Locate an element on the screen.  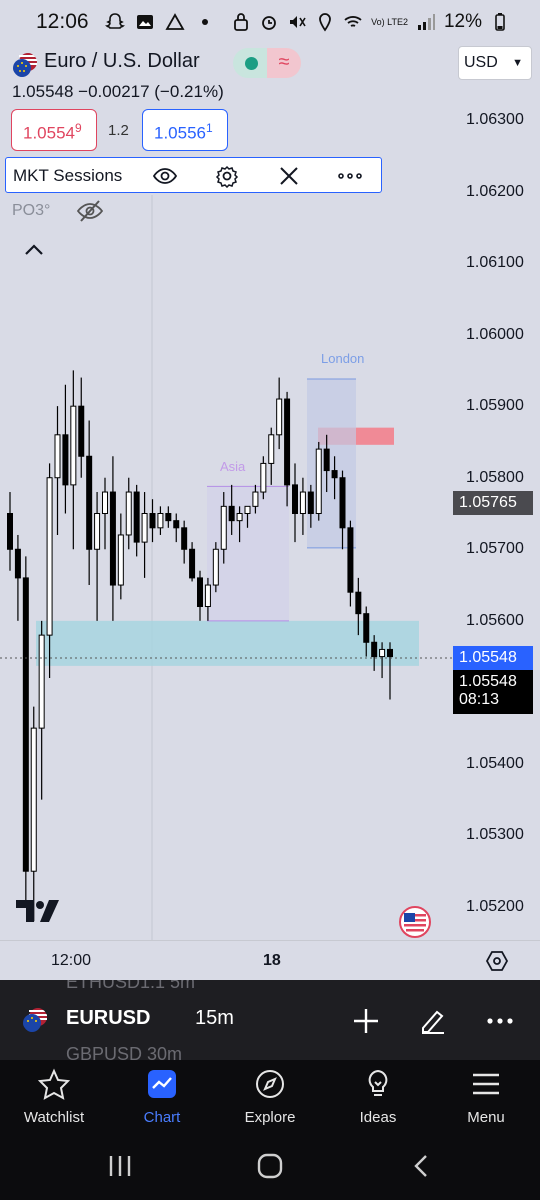
nav-chart: Chart is located at coordinates (162, 1096).